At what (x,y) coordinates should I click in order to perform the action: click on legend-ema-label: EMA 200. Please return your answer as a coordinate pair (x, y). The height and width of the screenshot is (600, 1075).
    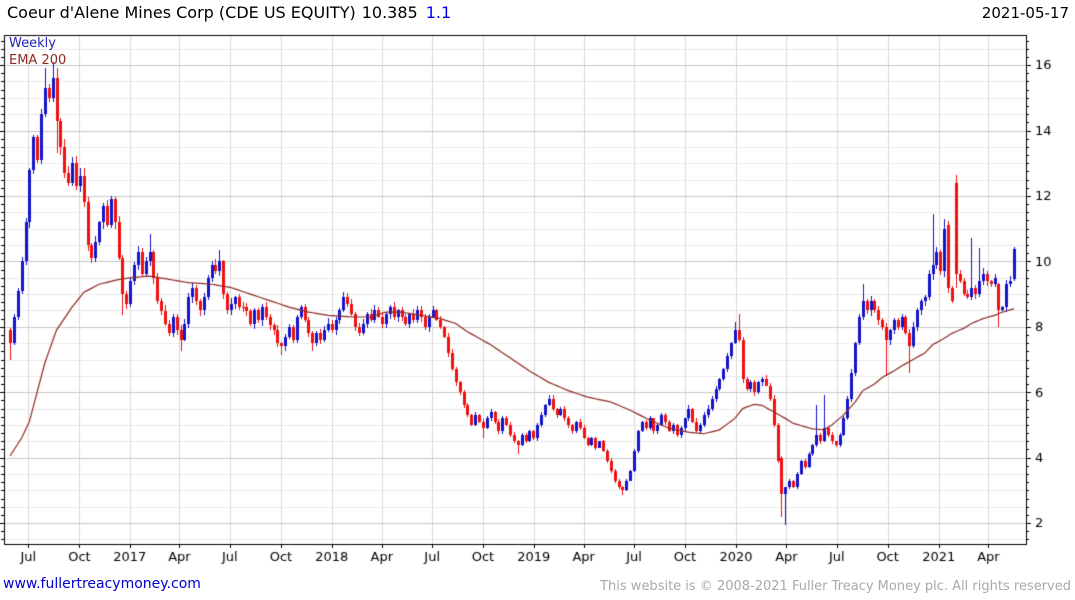
    Looking at the image, I should click on (38, 60).